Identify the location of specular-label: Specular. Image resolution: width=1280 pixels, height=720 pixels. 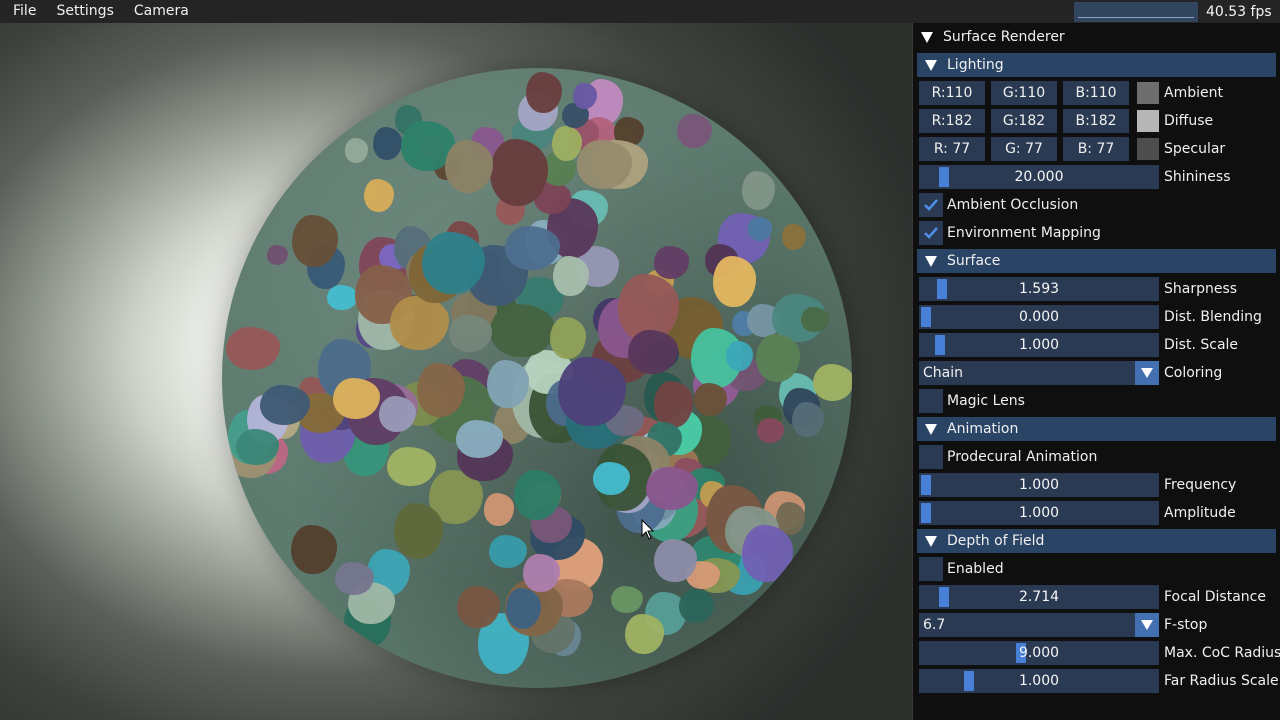
(1195, 149).